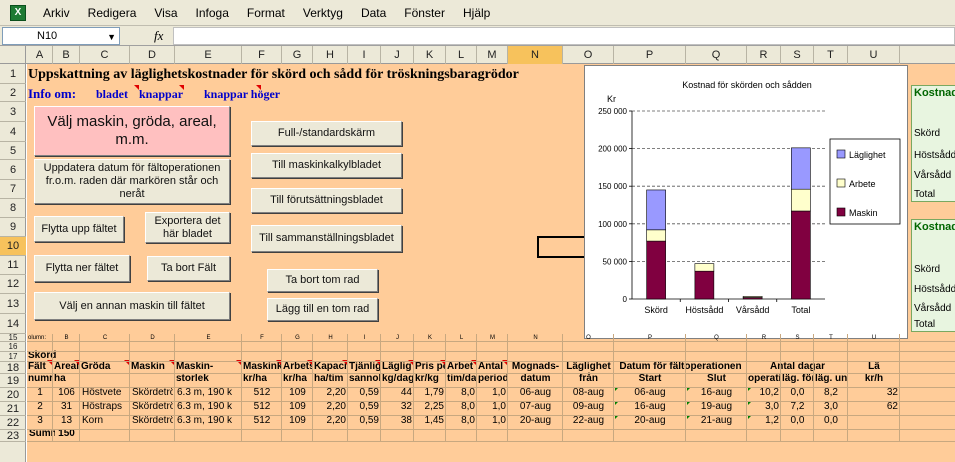 This screenshot has height=462, width=955. What do you see at coordinates (212, 13) in the screenshot?
I see `menu-item: Infoga` at bounding box center [212, 13].